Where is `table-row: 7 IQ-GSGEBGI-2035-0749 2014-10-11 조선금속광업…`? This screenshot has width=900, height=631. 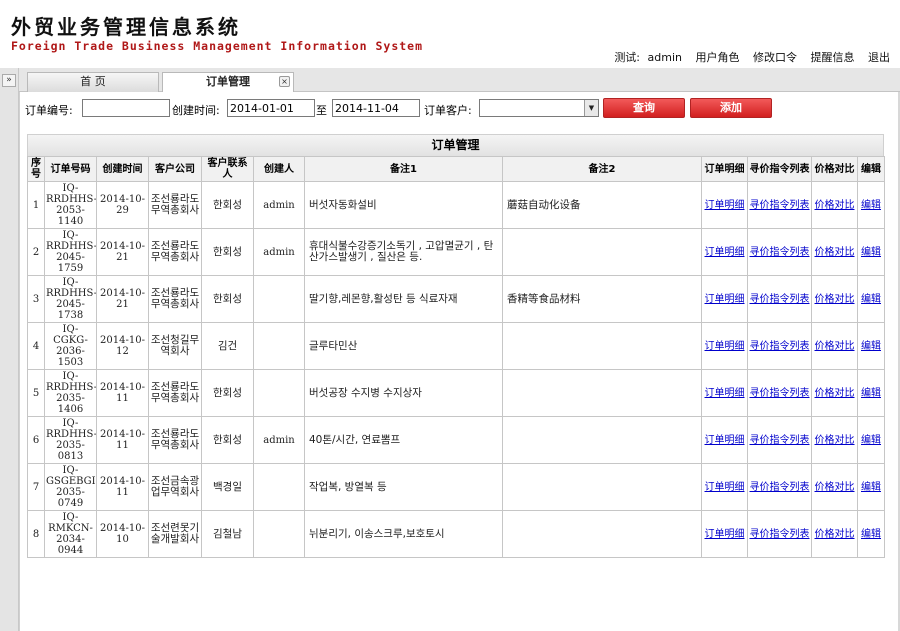 table-row: 7 IQ-GSGEBGI-2035-0749 2014-10-11 조선금속광업… is located at coordinates (456, 487).